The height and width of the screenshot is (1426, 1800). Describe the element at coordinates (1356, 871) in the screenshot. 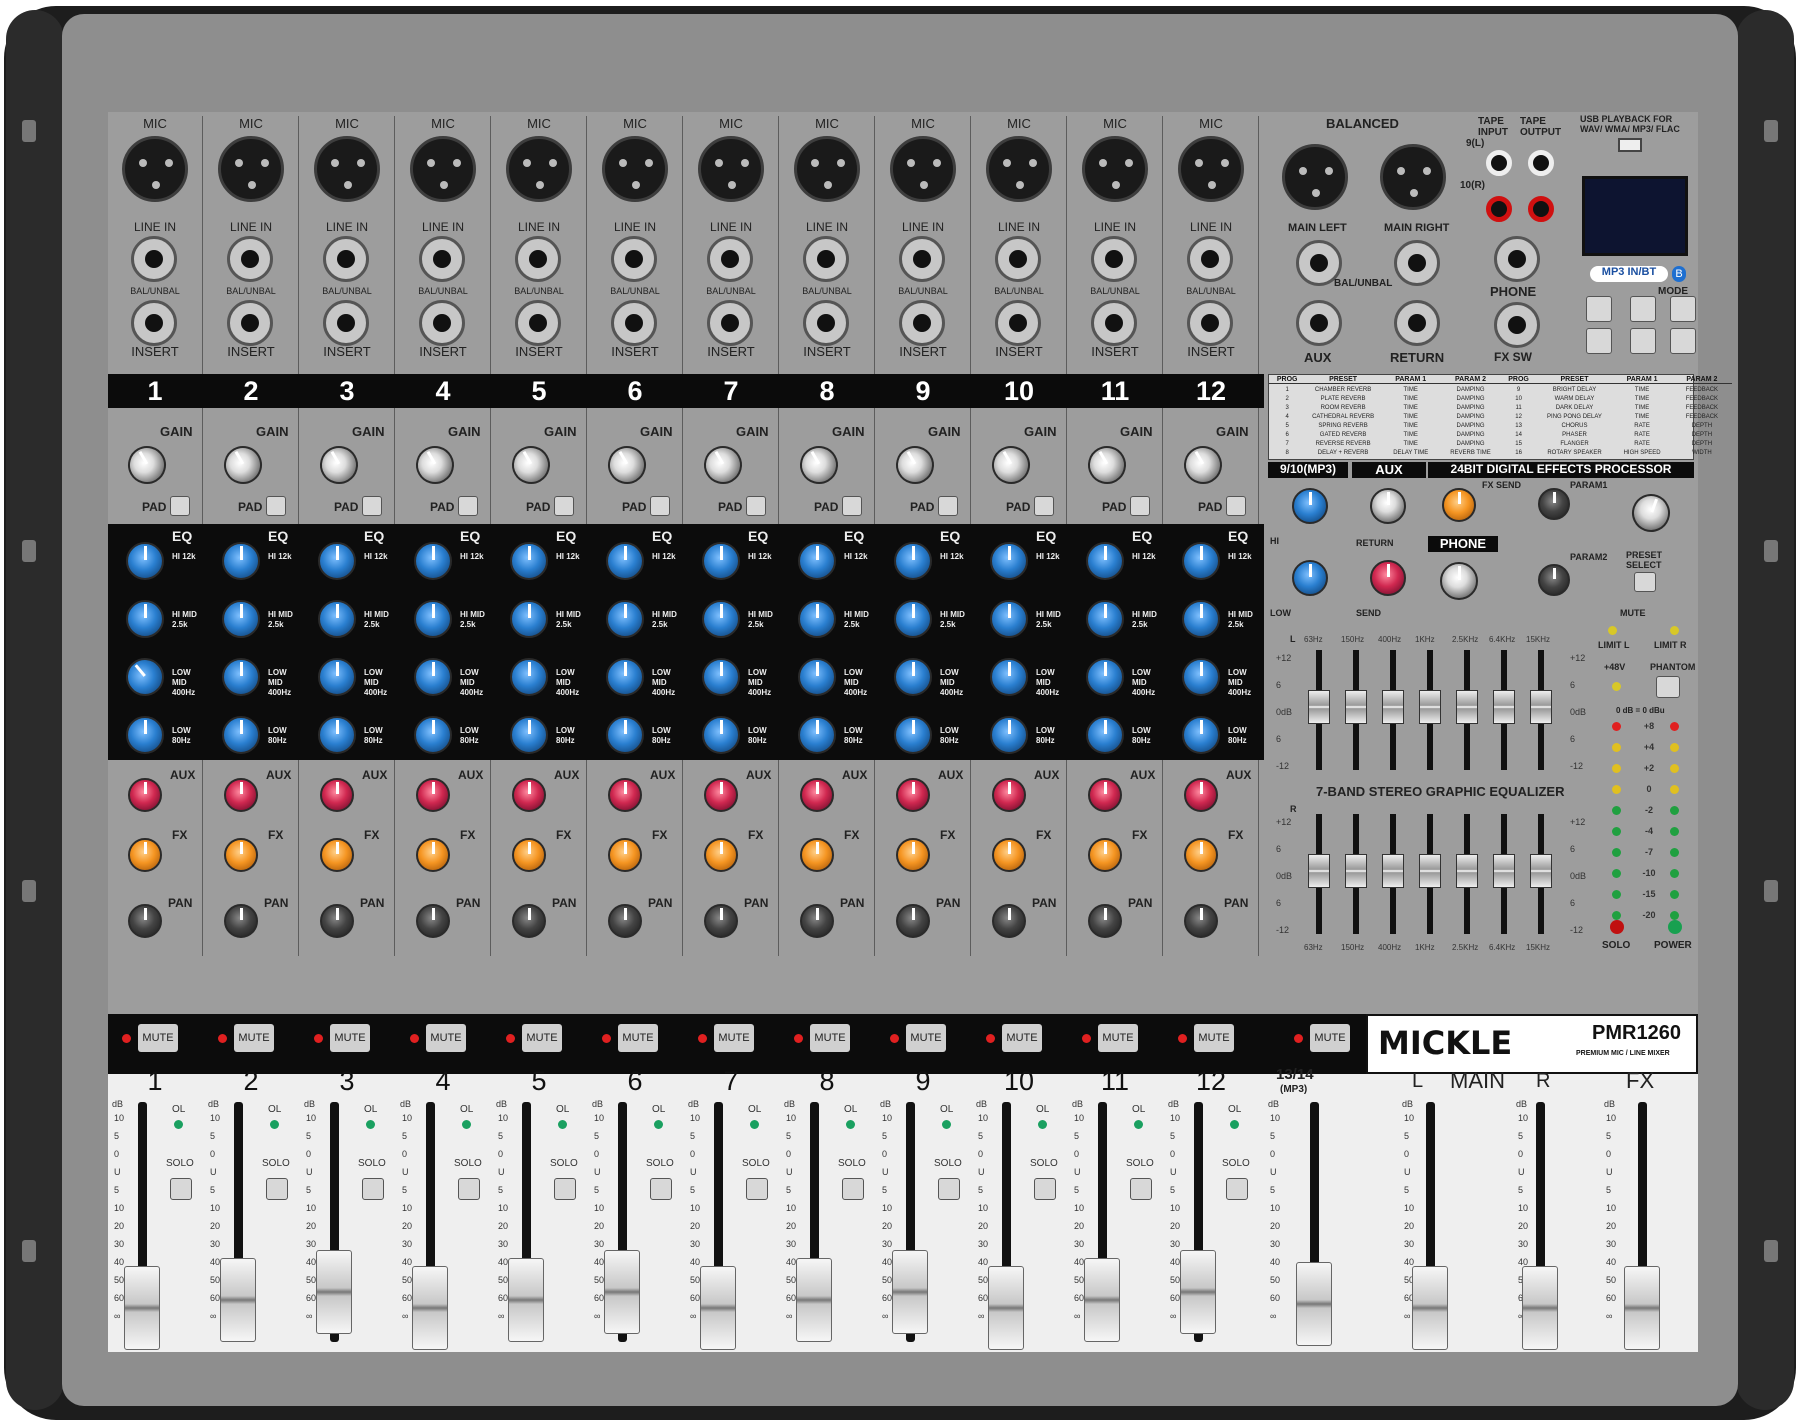

I see `geq-right-fader-150Hz` at that location.